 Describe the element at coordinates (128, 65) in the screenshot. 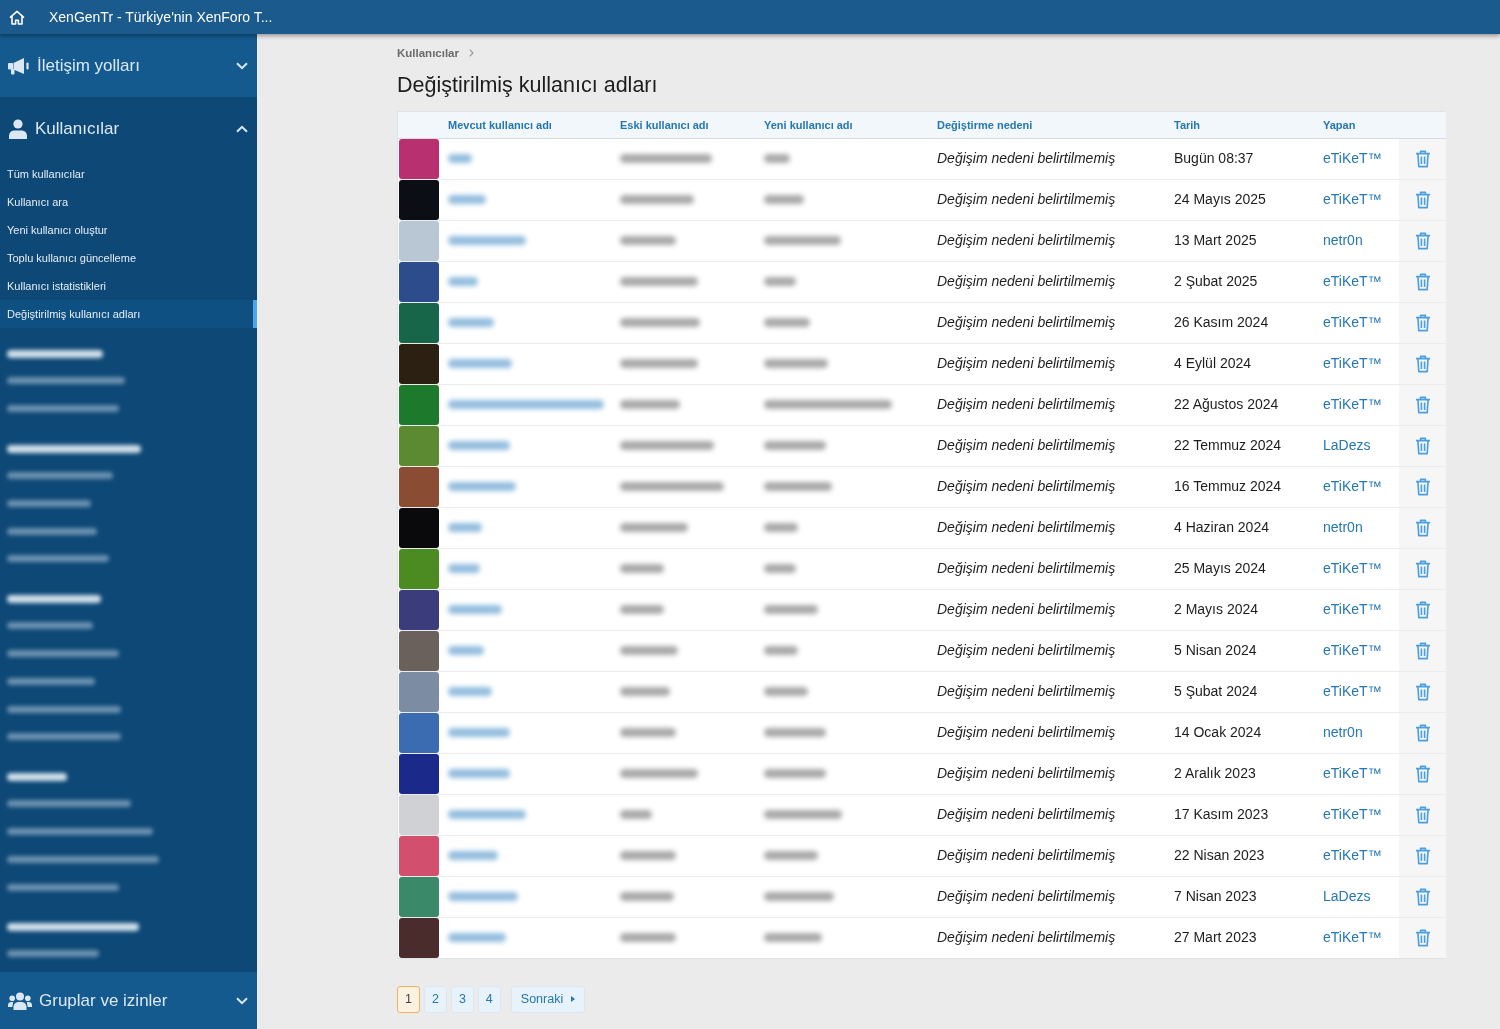

I see `sidebar-section-toggle: İletişim yolları` at that location.